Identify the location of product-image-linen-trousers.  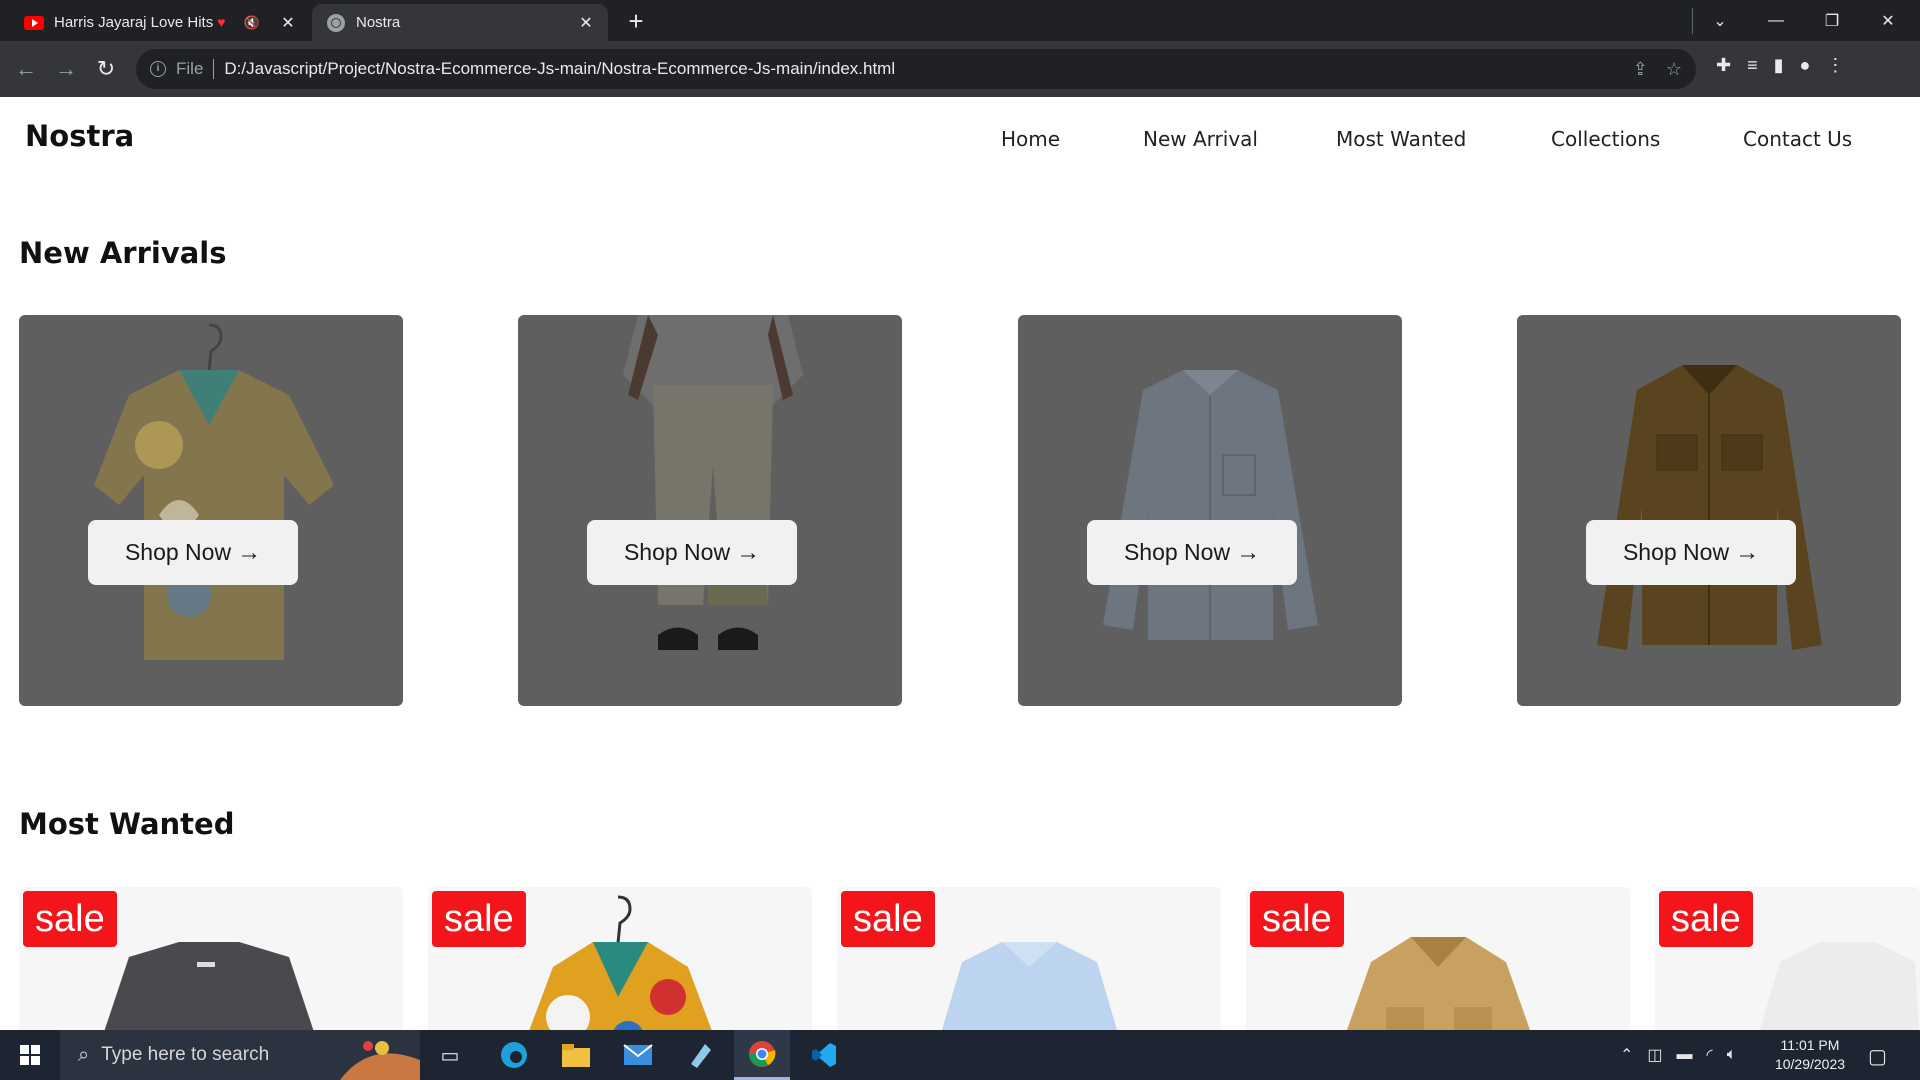
(713, 482).